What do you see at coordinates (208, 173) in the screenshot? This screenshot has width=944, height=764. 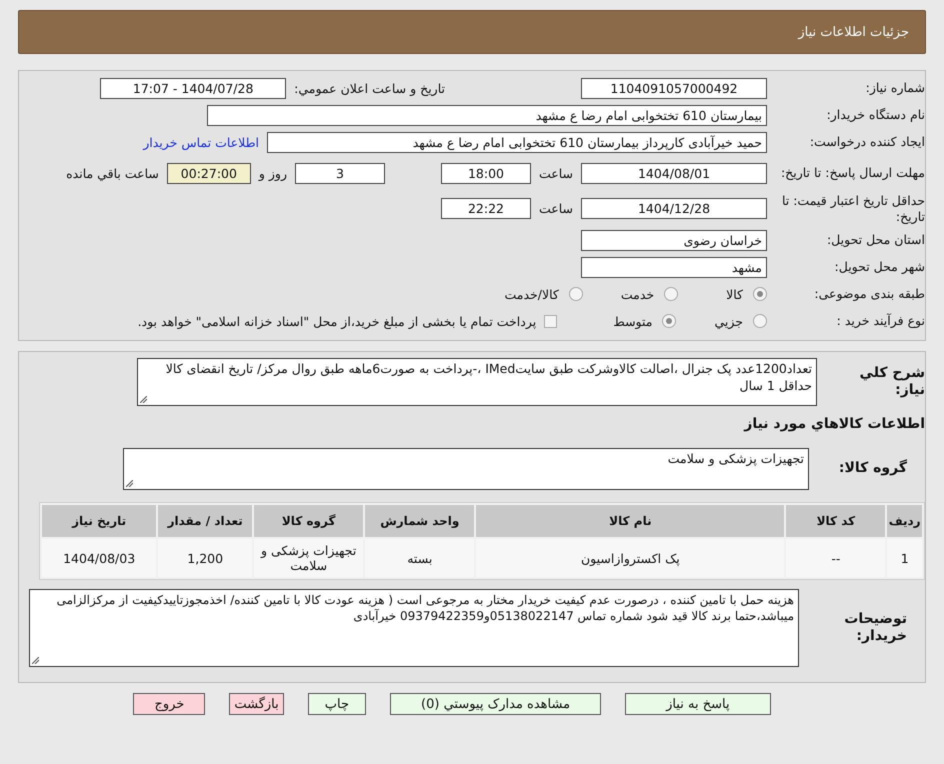 I see `input-field: 00:27:00` at bounding box center [208, 173].